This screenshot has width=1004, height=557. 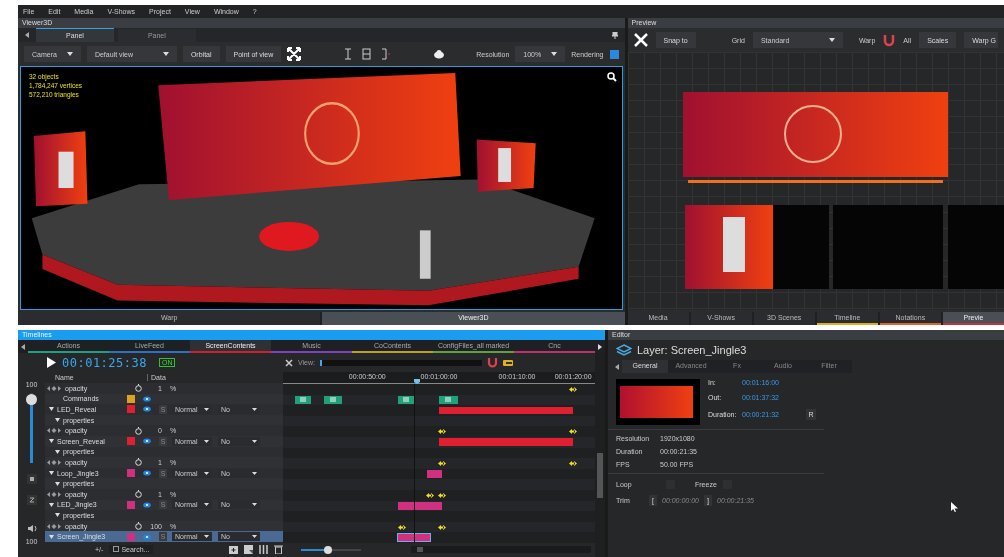 I want to click on play-icon, so click(x=51, y=362).